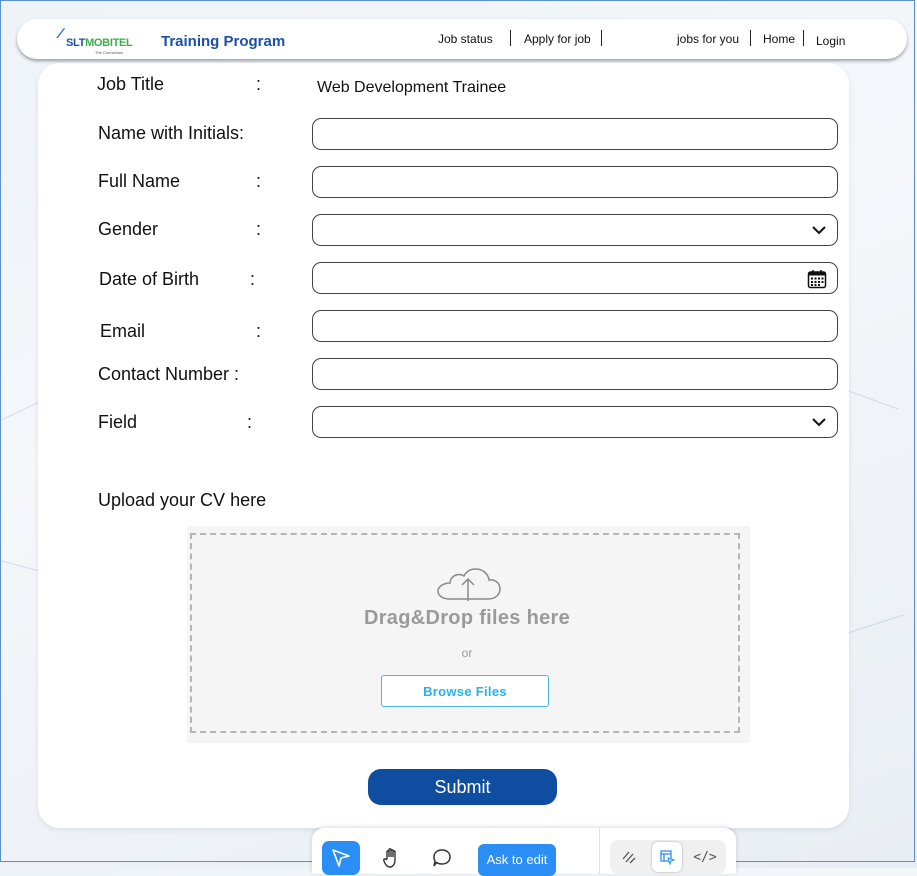 The height and width of the screenshot is (876, 917). Describe the element at coordinates (131, 84) in the screenshot. I see `job-title-label: Job Title` at that location.